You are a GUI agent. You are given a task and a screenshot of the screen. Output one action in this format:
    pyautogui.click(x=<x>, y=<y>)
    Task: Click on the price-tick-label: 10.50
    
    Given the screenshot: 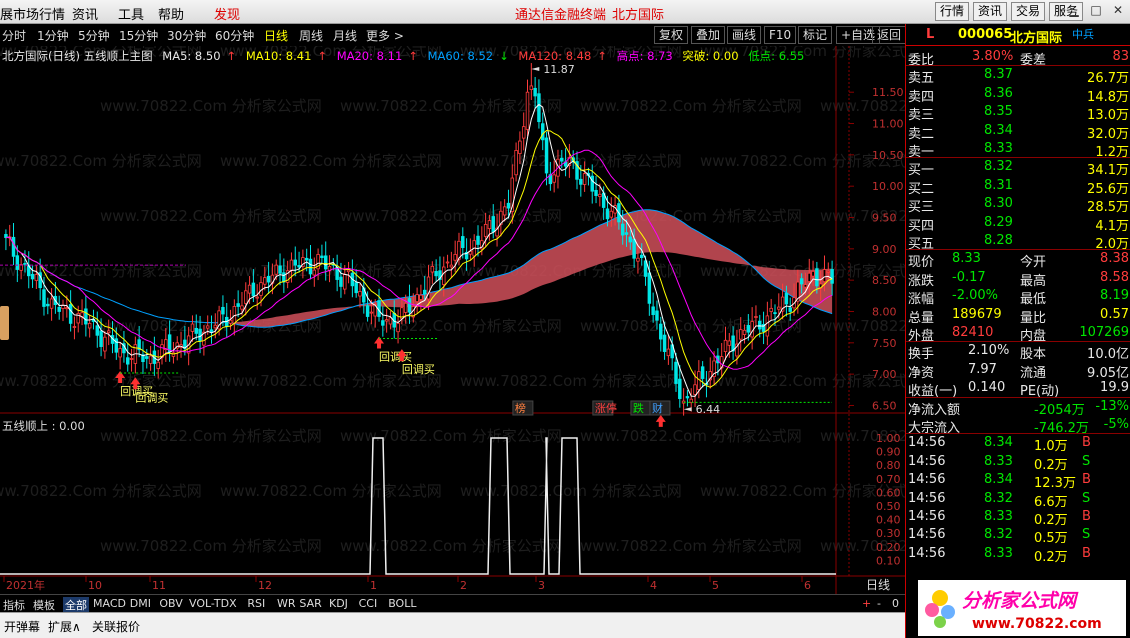 What is the action you would take?
    pyautogui.click(x=888, y=155)
    